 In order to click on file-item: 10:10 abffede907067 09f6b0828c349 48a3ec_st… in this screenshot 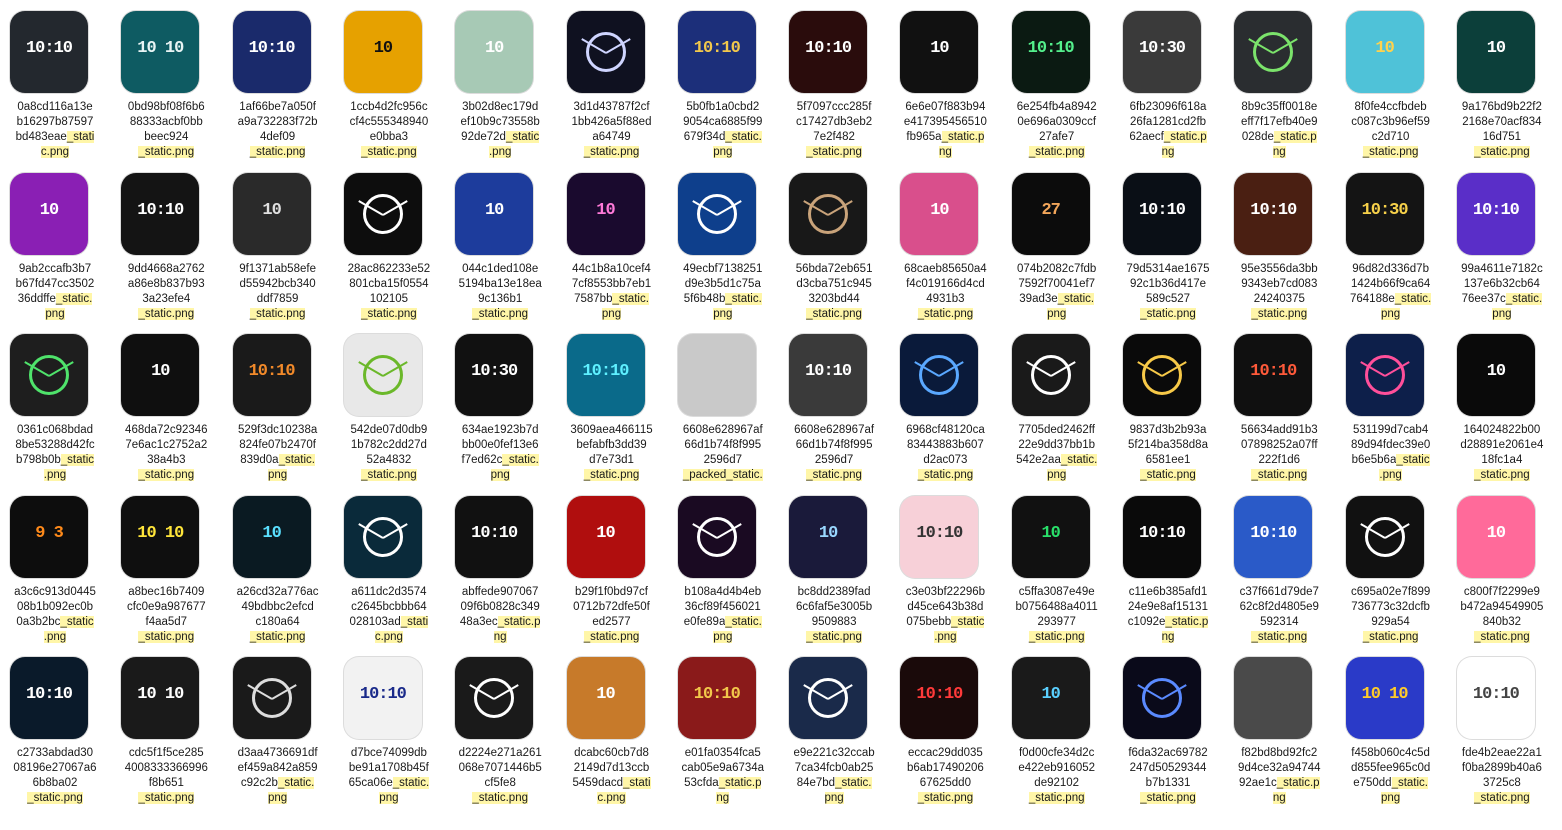, I will do `click(500, 571)`.